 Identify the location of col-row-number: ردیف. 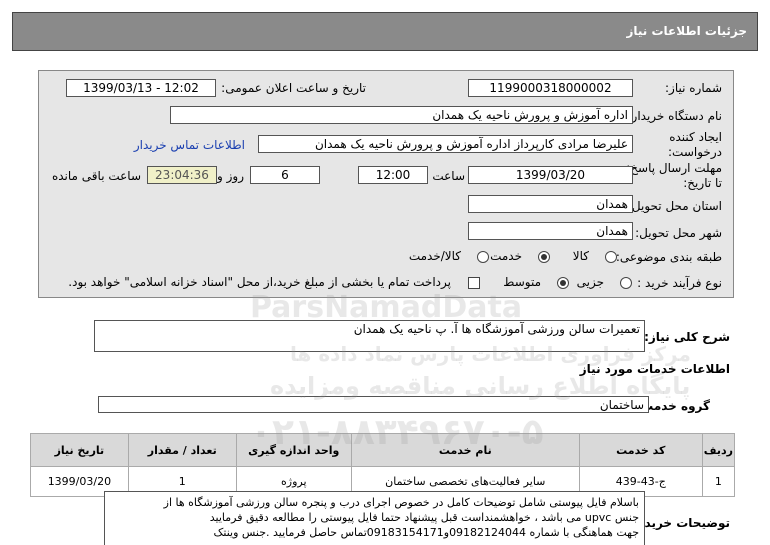
(718, 450).